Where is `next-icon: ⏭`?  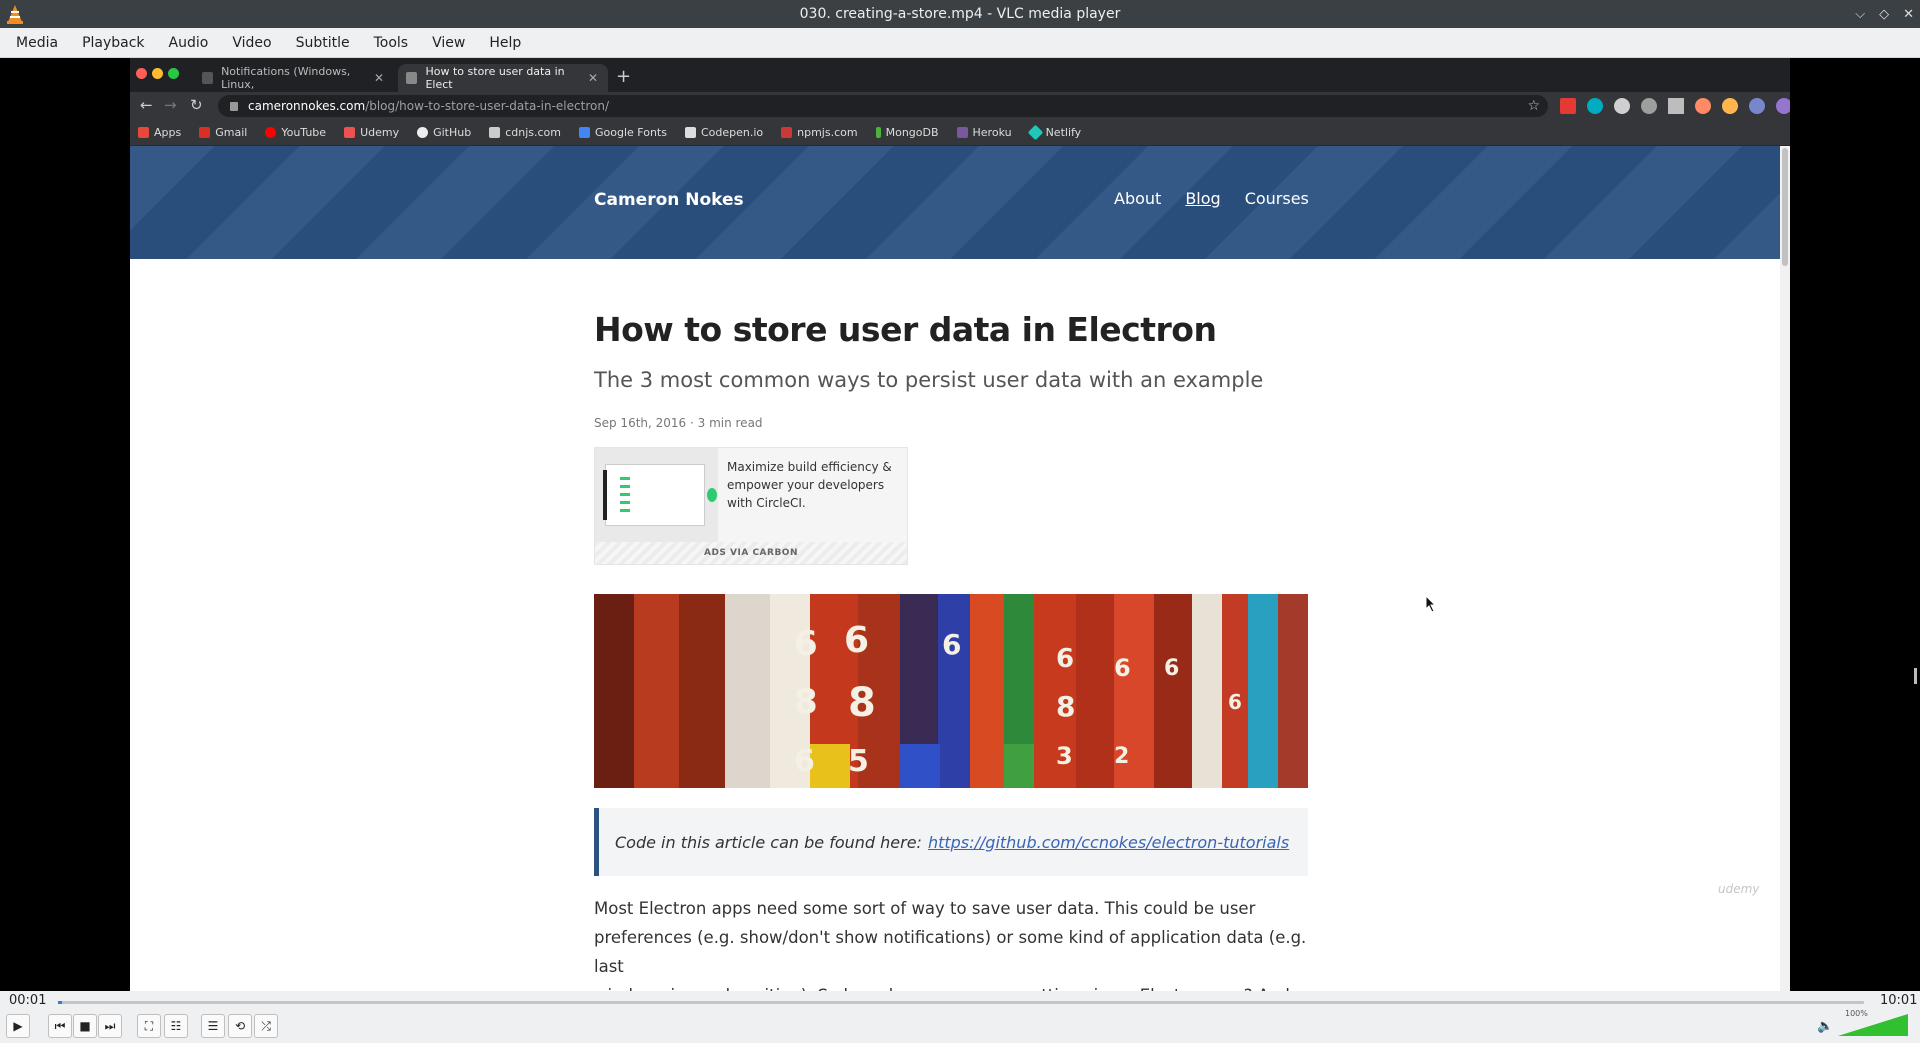
next-icon: ⏭ is located at coordinates (110, 1025).